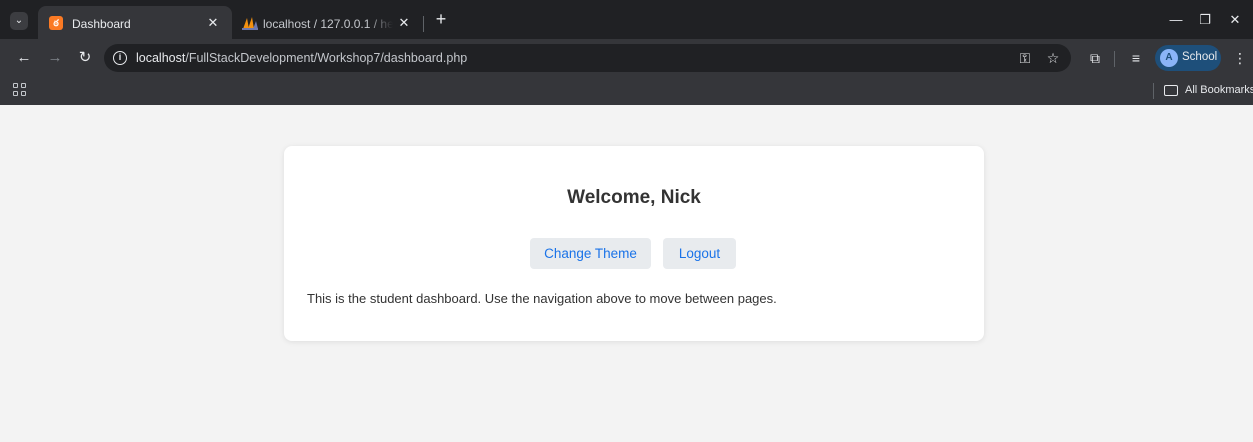 The height and width of the screenshot is (442, 1253). What do you see at coordinates (1053, 58) in the screenshot?
I see `bookmark-star-icon: ☆` at bounding box center [1053, 58].